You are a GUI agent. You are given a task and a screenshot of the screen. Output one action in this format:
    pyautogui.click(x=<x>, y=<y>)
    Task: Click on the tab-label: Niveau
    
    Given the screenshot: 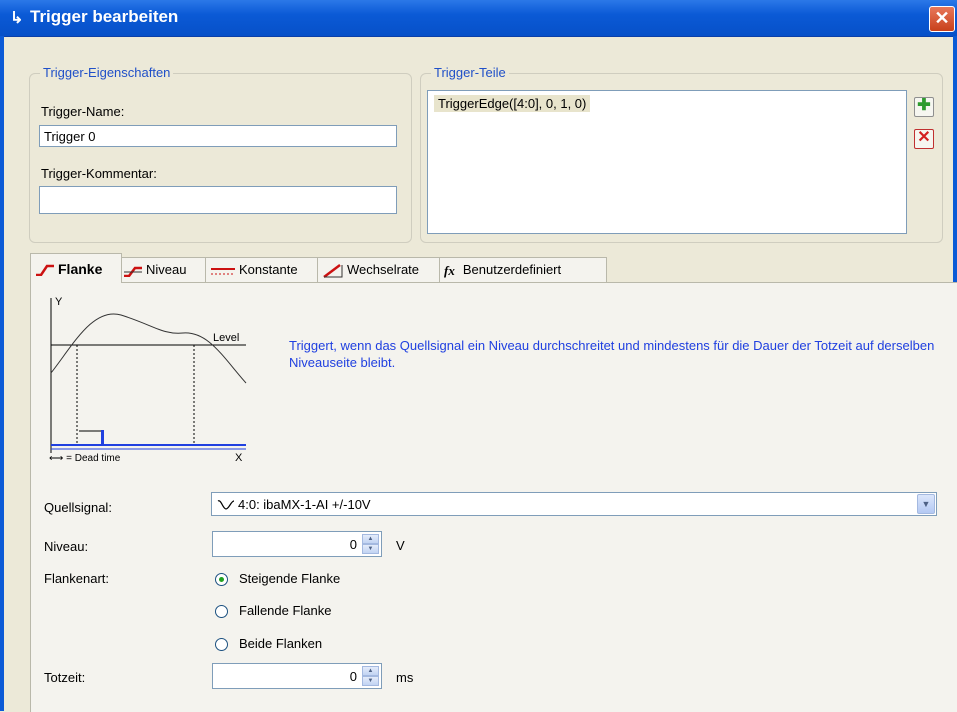 What is the action you would take?
    pyautogui.click(x=166, y=269)
    